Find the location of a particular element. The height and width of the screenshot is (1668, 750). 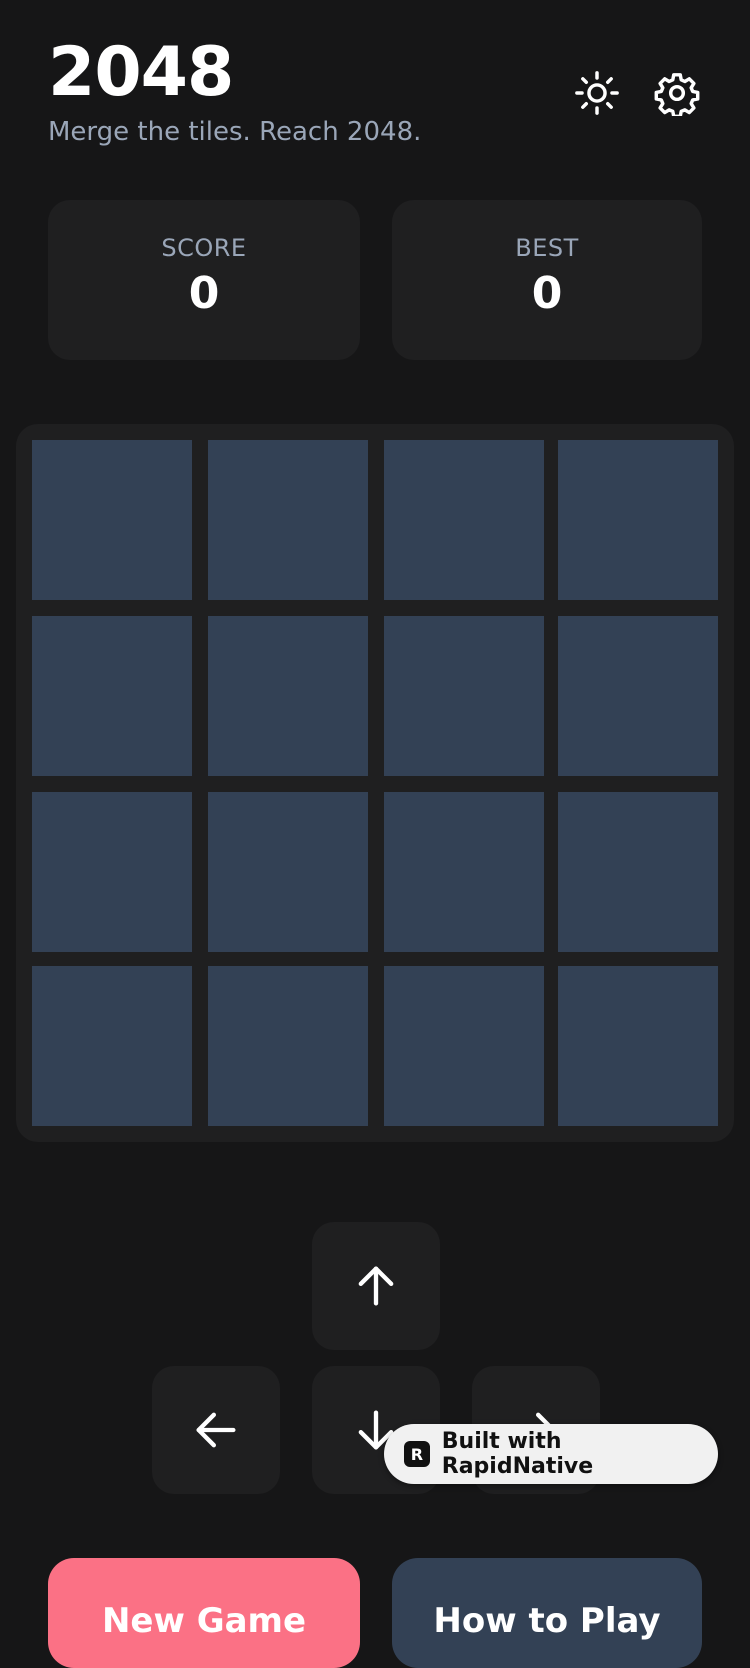

new-game-button: New Game is located at coordinates (204, 1613).